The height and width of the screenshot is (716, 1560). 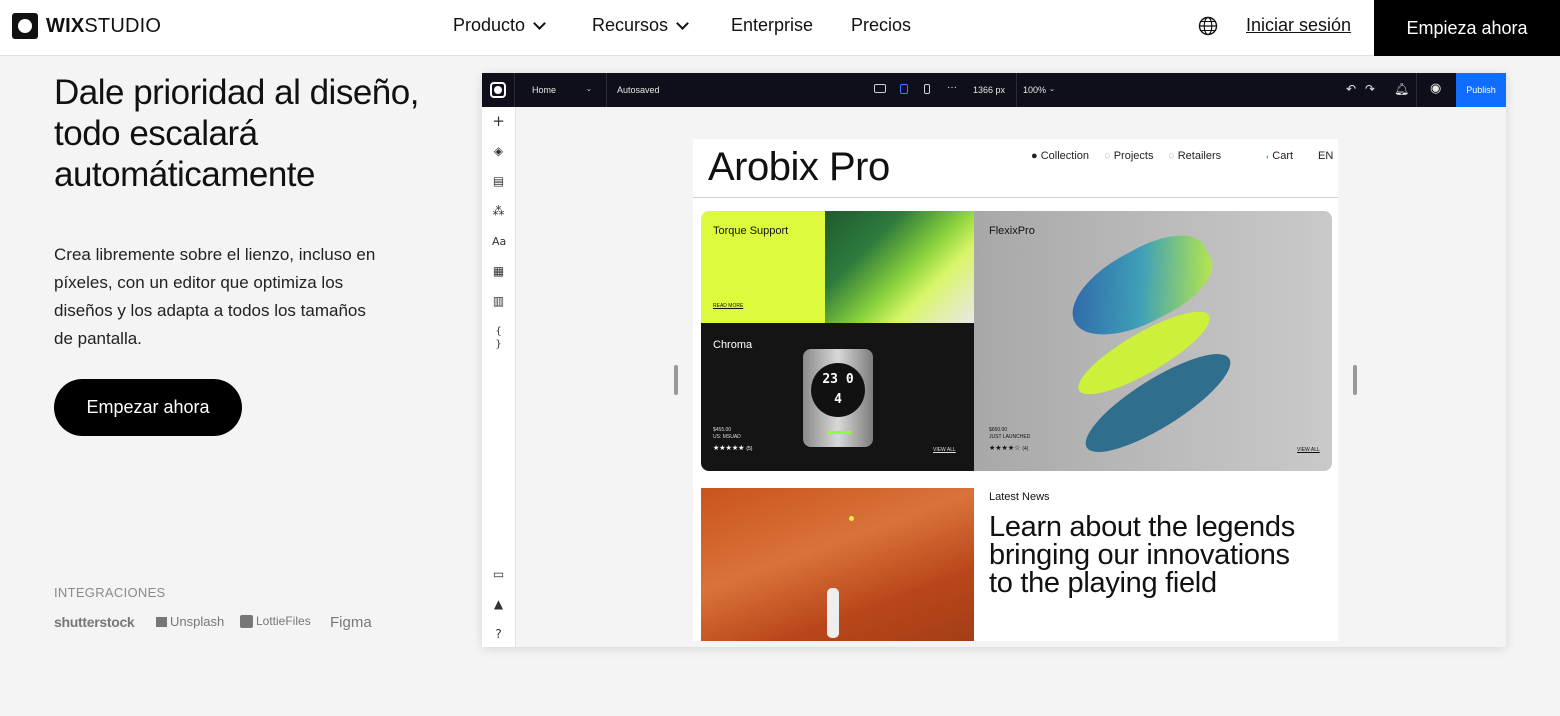 I want to click on wix-studio-logo: WIXSTUDIO, so click(x=86, y=26).